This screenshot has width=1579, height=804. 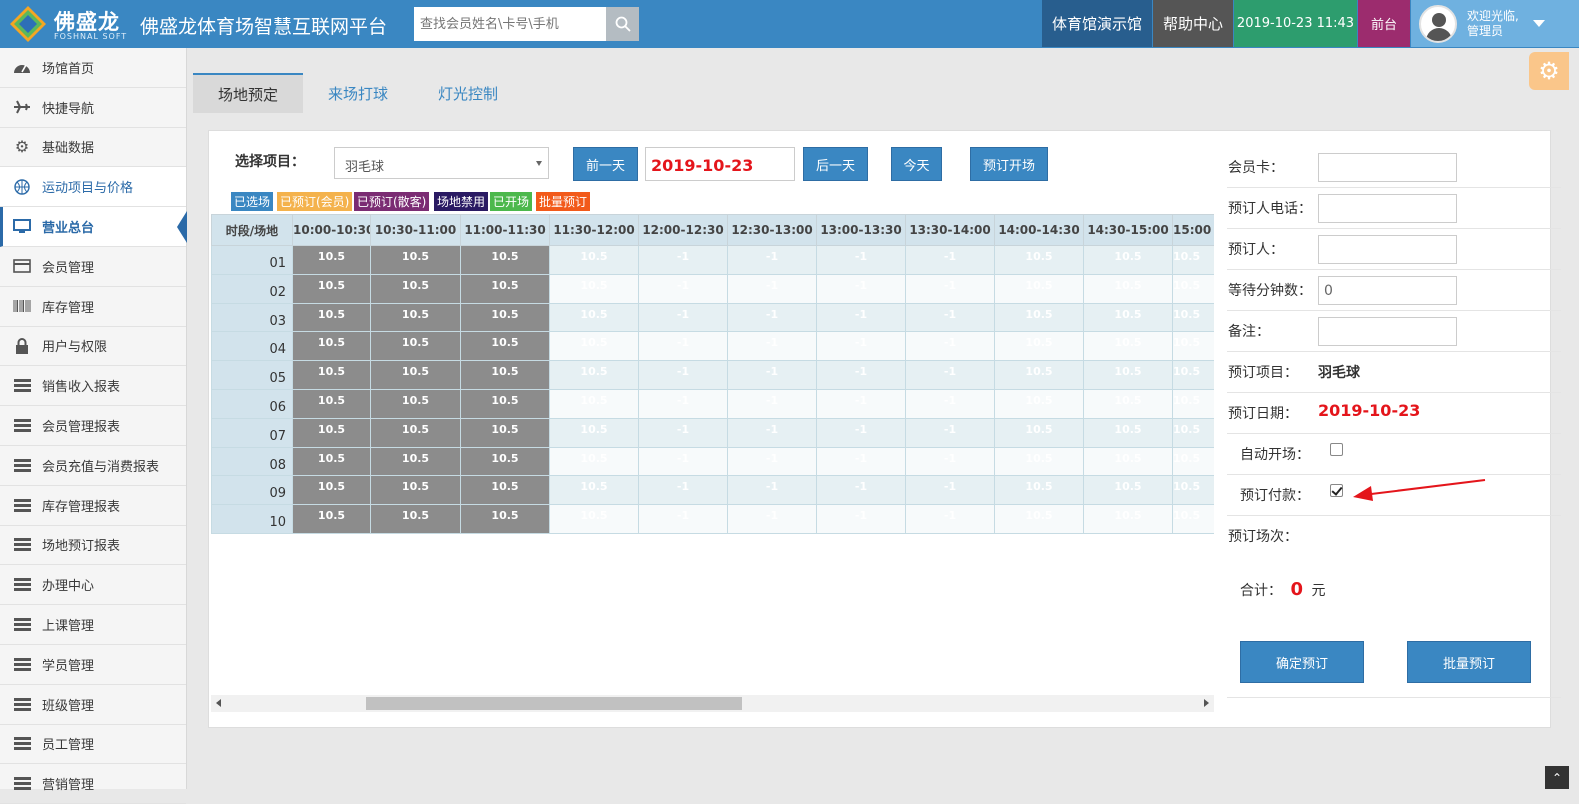 I want to click on venue-button: 体育馆演示馆, so click(x=1097, y=23).